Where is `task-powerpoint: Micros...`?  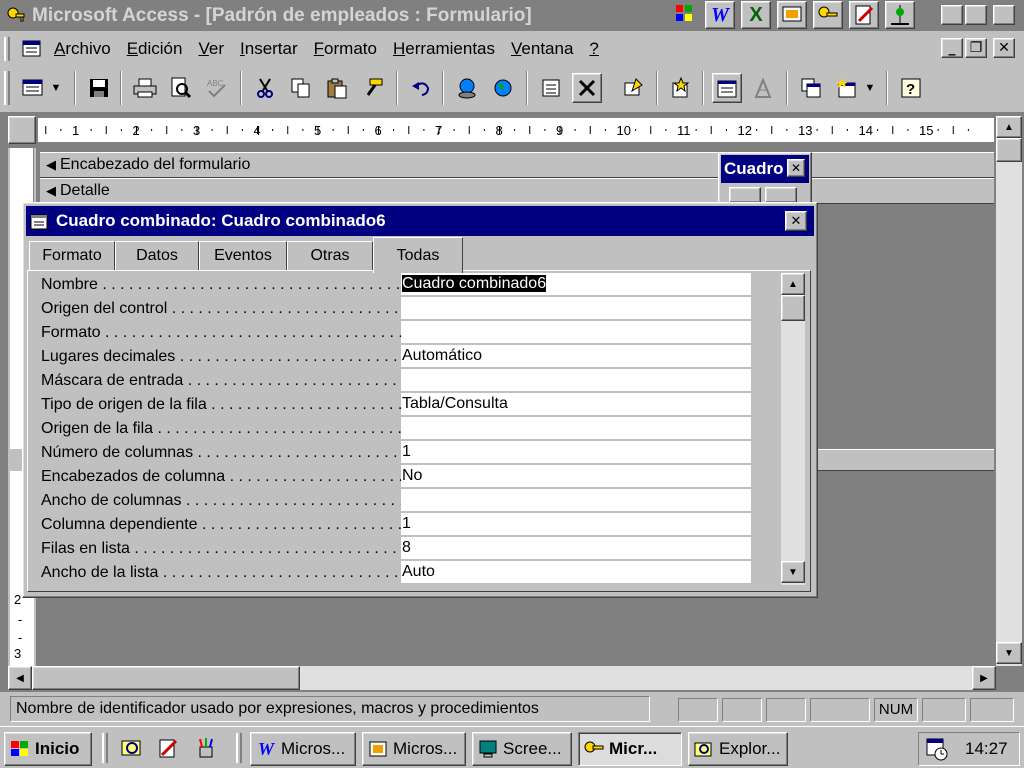 task-powerpoint: Micros... is located at coordinates (414, 749).